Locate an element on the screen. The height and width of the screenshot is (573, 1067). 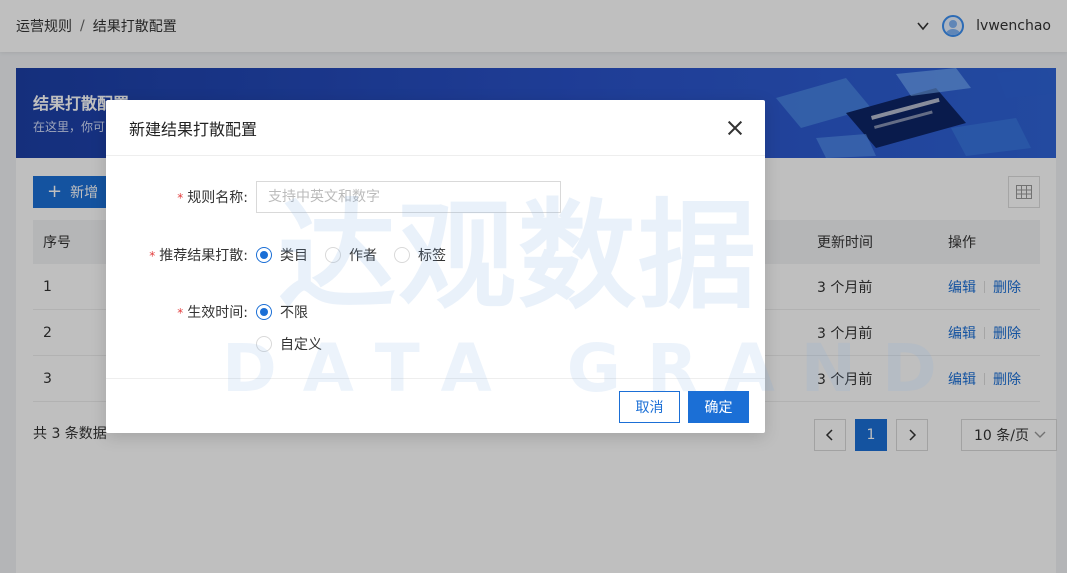
effective-custom-row: 自定义 is located at coordinates (297, 344).